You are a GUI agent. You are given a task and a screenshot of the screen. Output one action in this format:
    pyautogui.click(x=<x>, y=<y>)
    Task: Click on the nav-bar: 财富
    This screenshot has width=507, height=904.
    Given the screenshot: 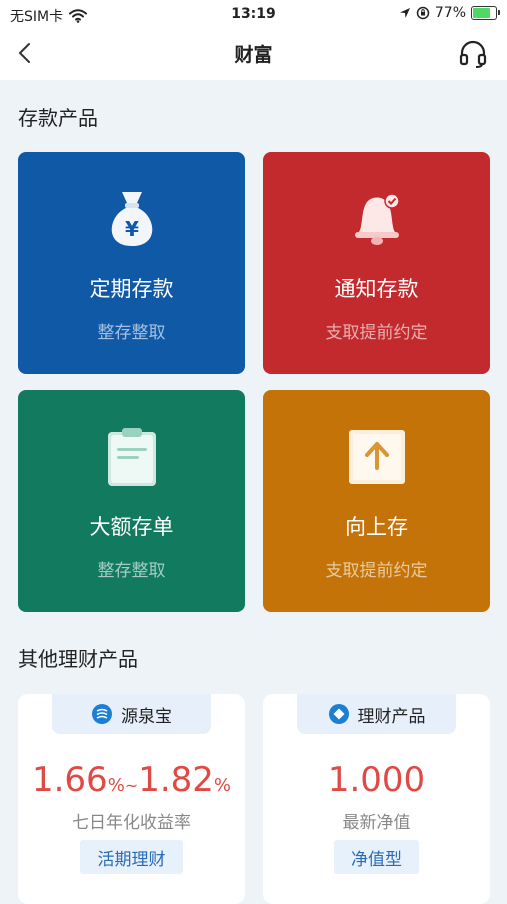 What is the action you would take?
    pyautogui.click(x=253, y=55)
    